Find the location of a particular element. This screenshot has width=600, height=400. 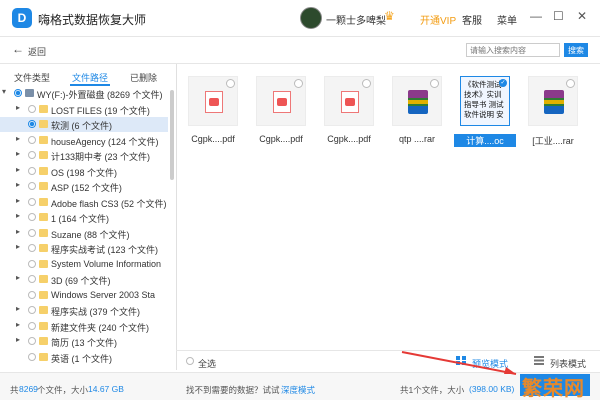

file-item: 《软件测试技术》实训指导书 测试软件说明 安 ✓ 计算....oc is located at coordinates (485, 113).